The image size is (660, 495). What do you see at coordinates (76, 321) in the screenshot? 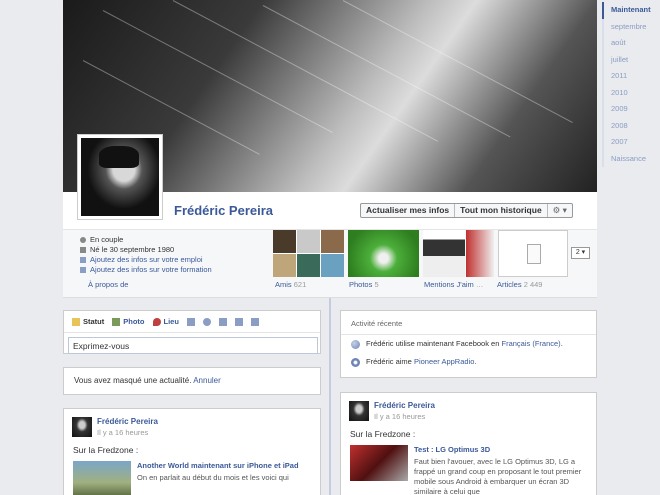
I see `pencil-icon` at bounding box center [76, 321].